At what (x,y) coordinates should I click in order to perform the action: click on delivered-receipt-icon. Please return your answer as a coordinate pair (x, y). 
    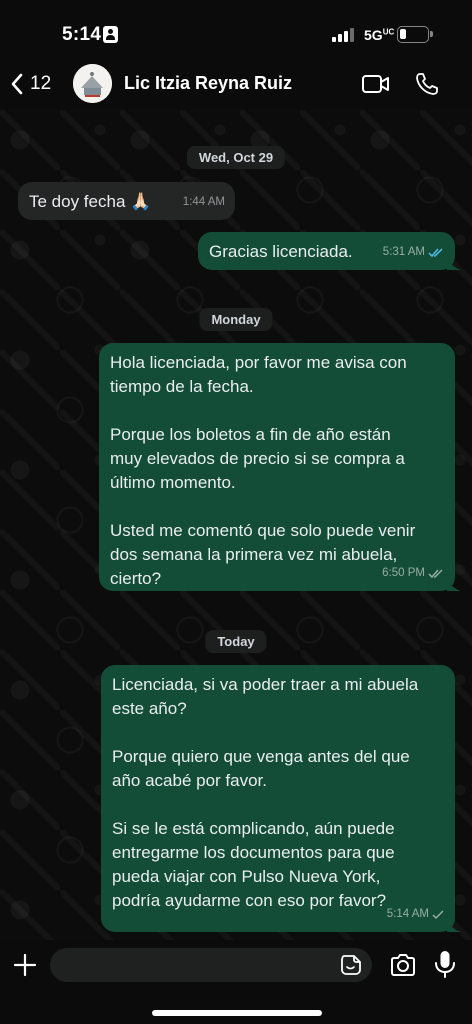
    Looking at the image, I should click on (435, 573).